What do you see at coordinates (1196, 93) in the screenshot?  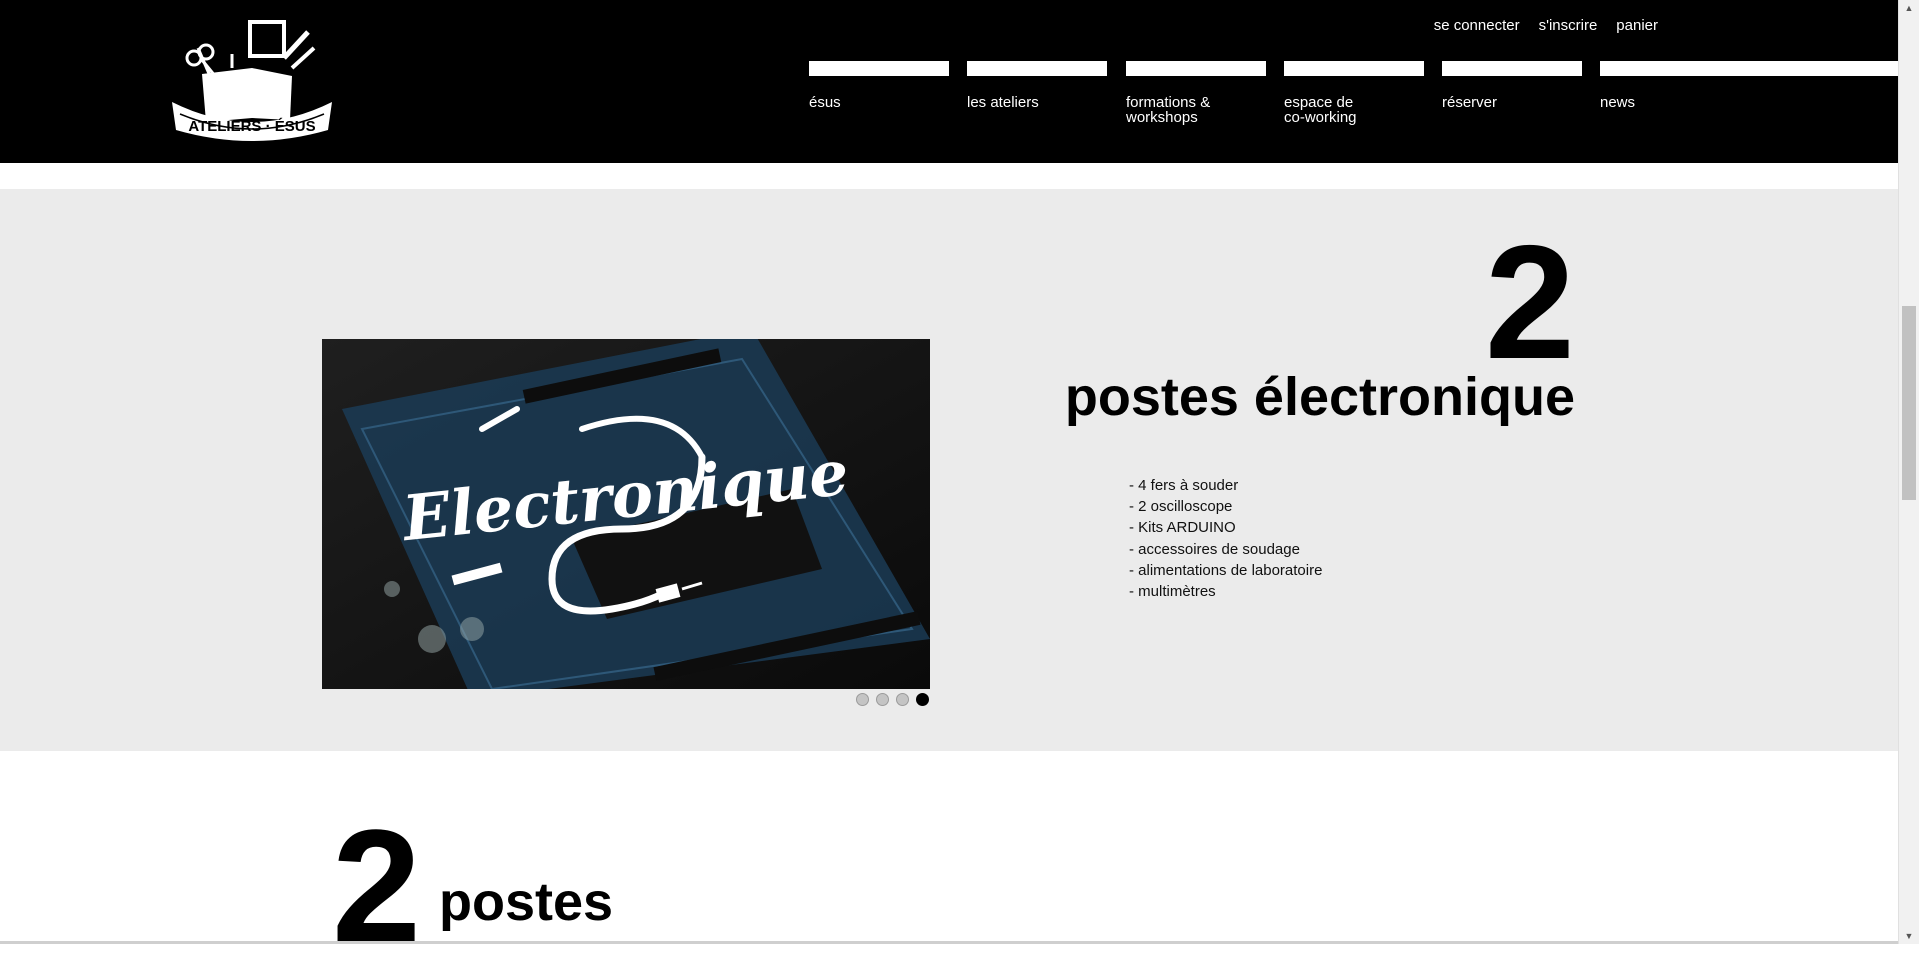 I see `nav-item-formations: formations & workshops` at bounding box center [1196, 93].